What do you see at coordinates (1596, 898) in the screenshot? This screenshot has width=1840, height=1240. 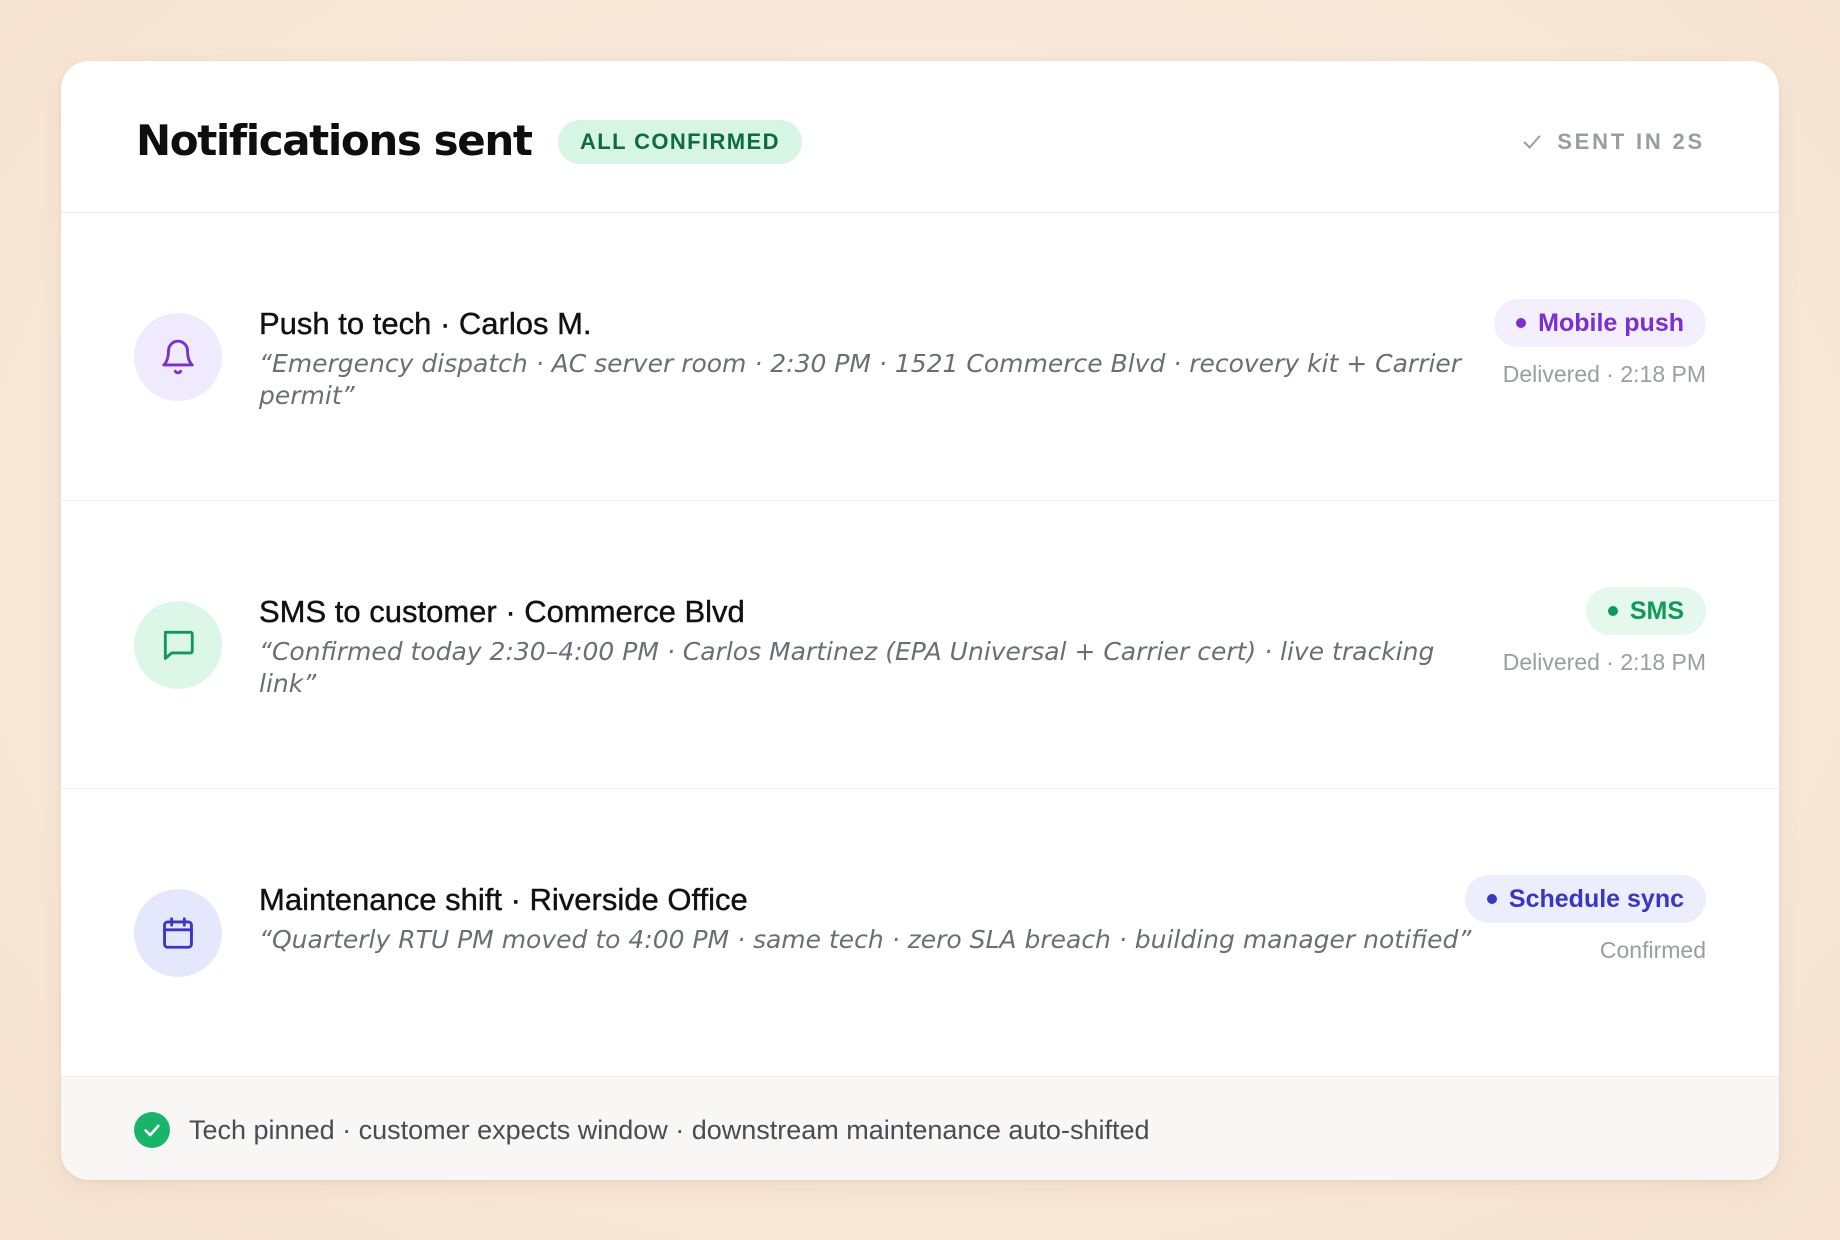 I see `channel-label: Schedule sync` at bounding box center [1596, 898].